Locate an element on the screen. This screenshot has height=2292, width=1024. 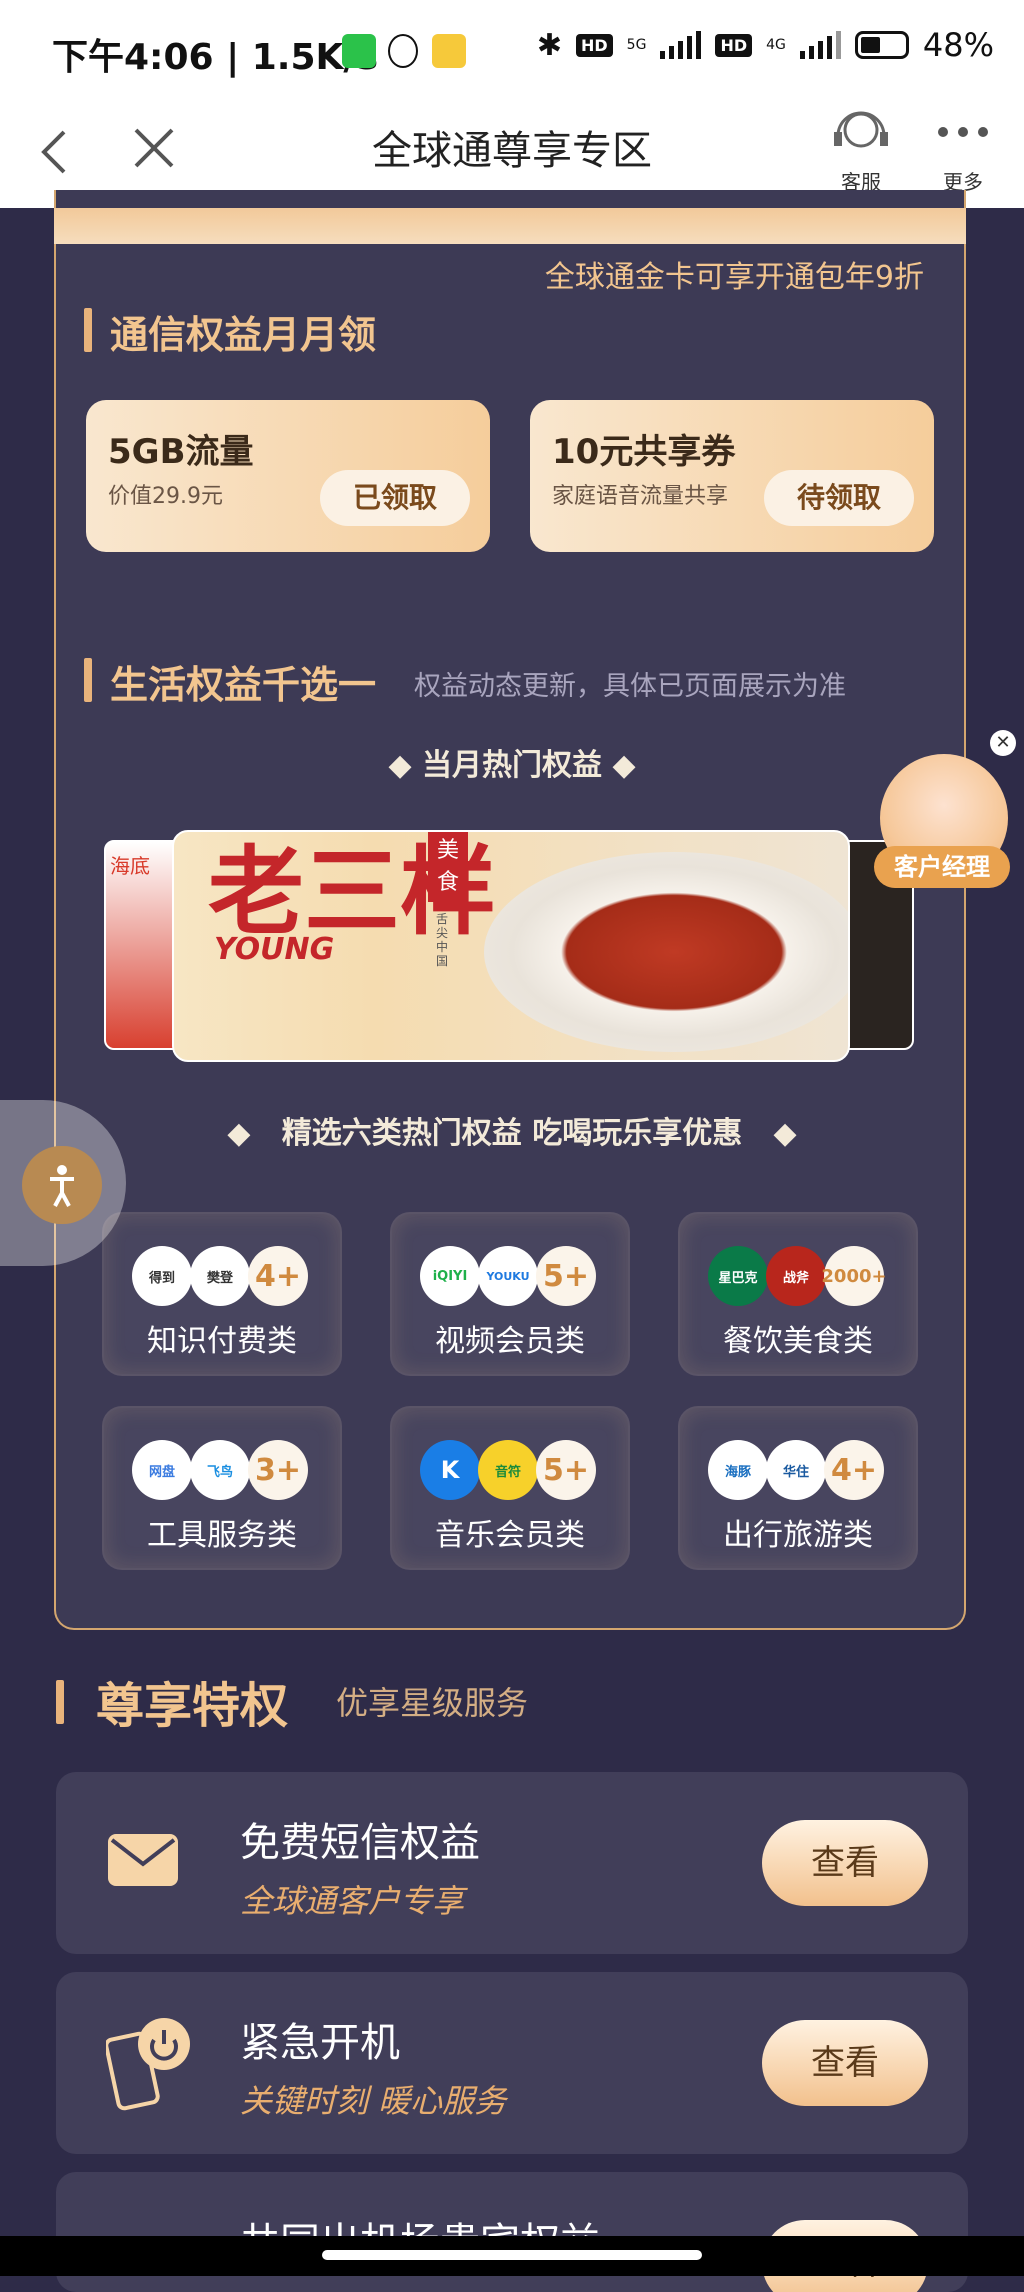
close-float-icon: ✕ is located at coordinates (1003, 743).